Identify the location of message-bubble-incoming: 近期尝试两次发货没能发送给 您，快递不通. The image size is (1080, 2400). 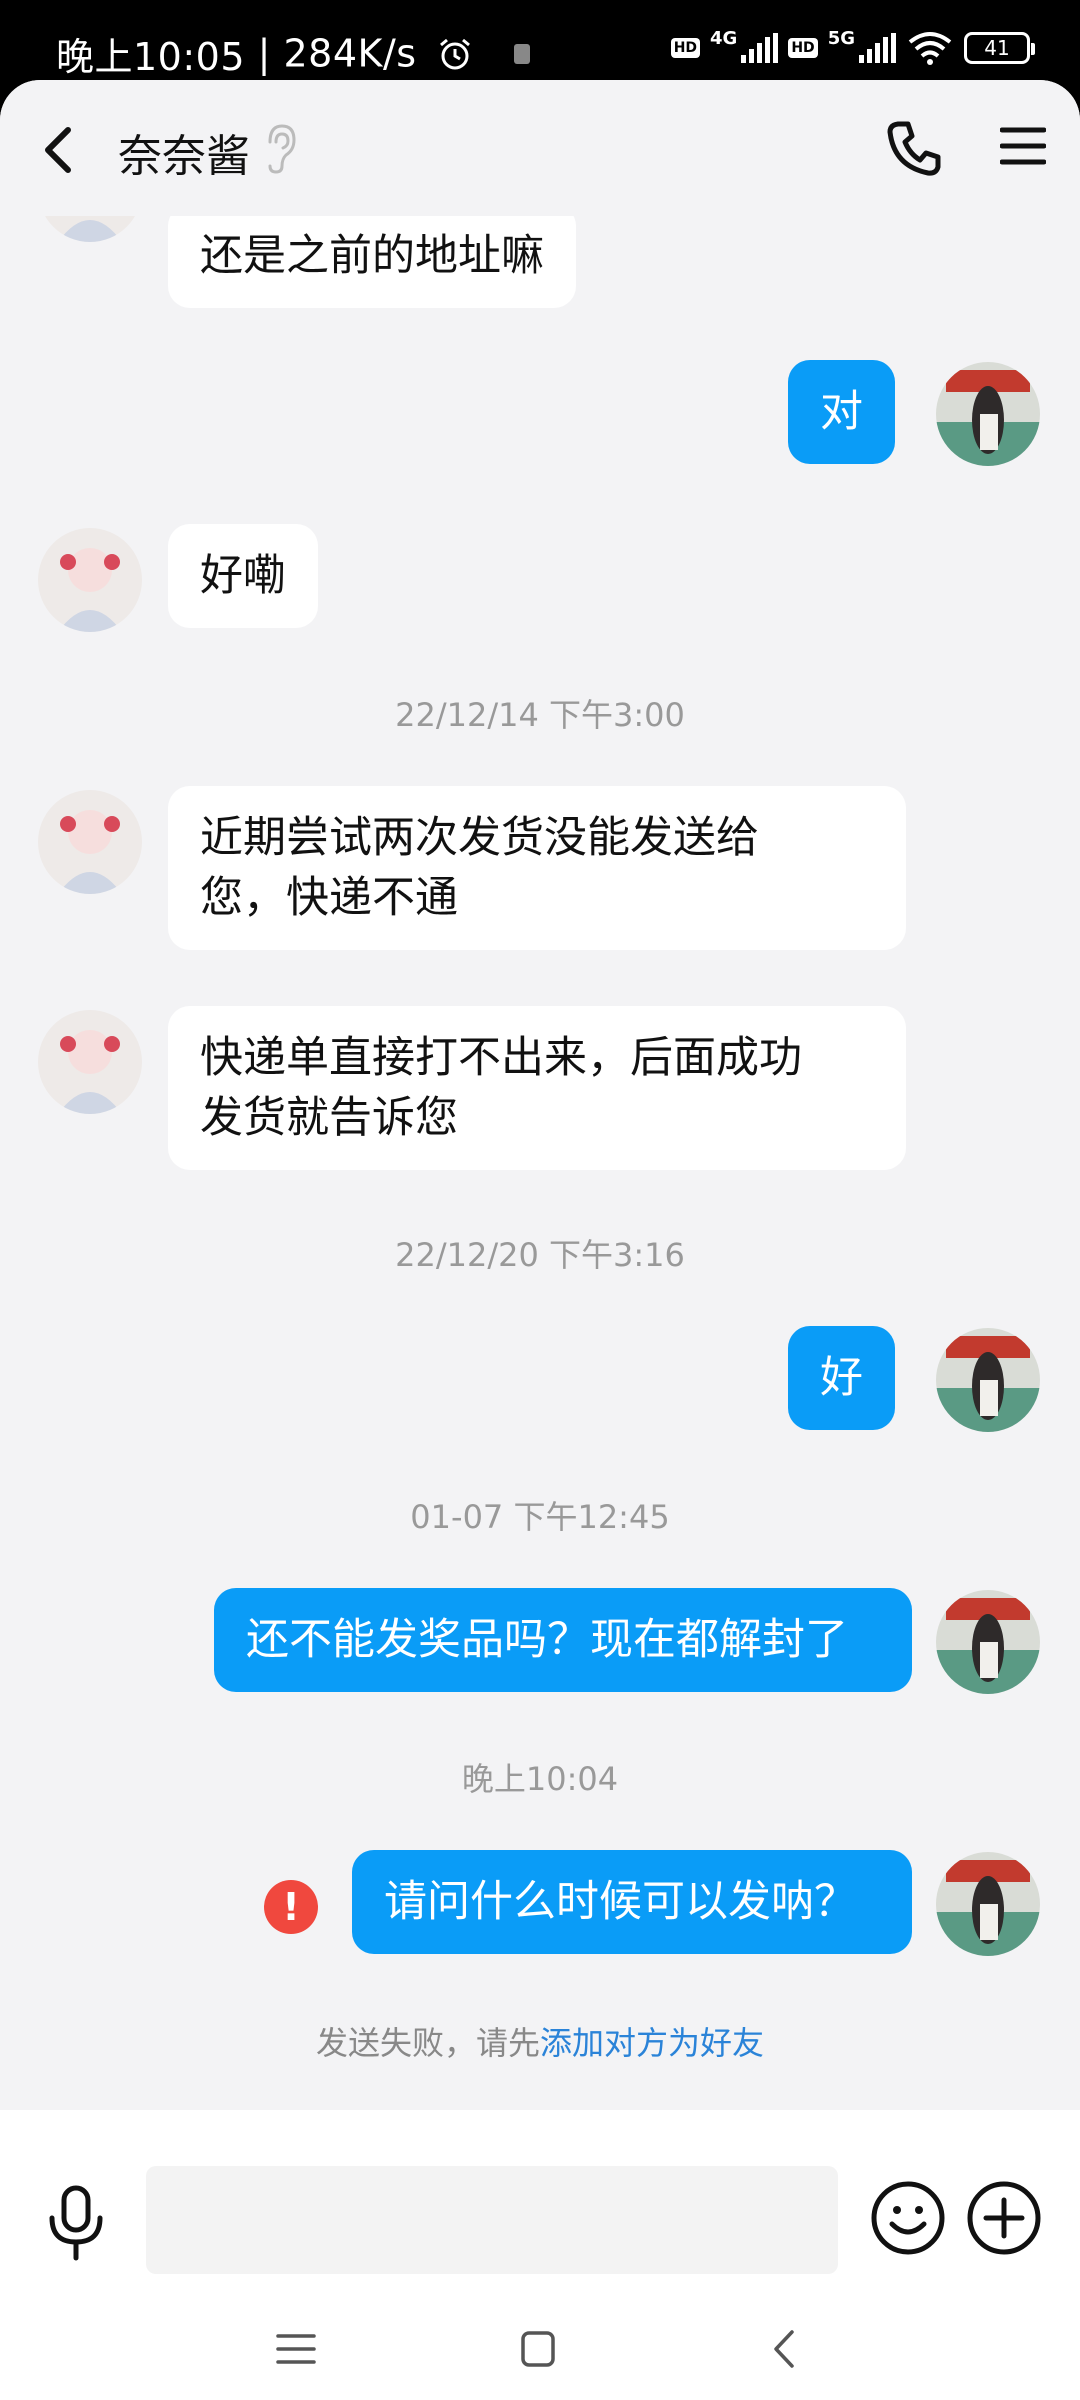
(537, 868).